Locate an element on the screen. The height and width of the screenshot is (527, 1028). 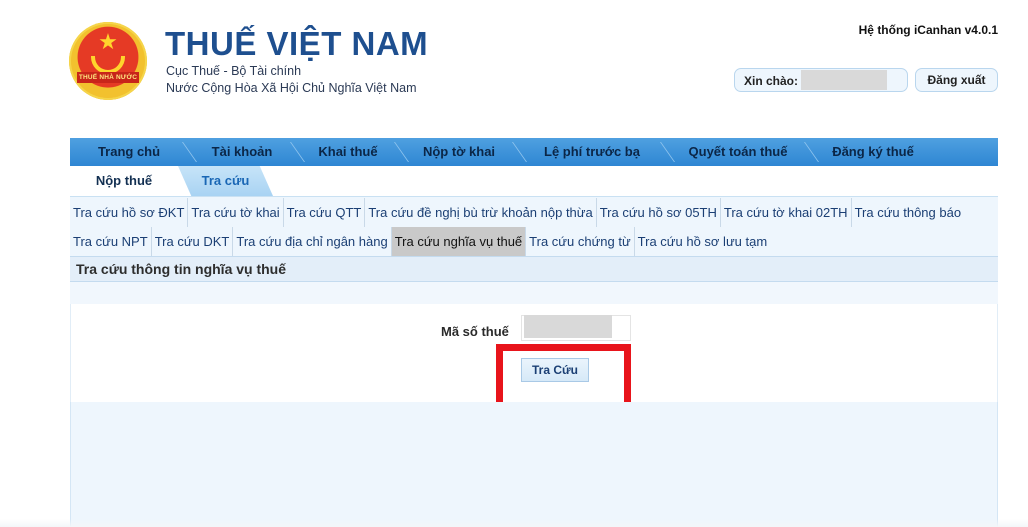
link-lookup-voucher: Tra cứu chứng từ is located at coordinates (580, 241).